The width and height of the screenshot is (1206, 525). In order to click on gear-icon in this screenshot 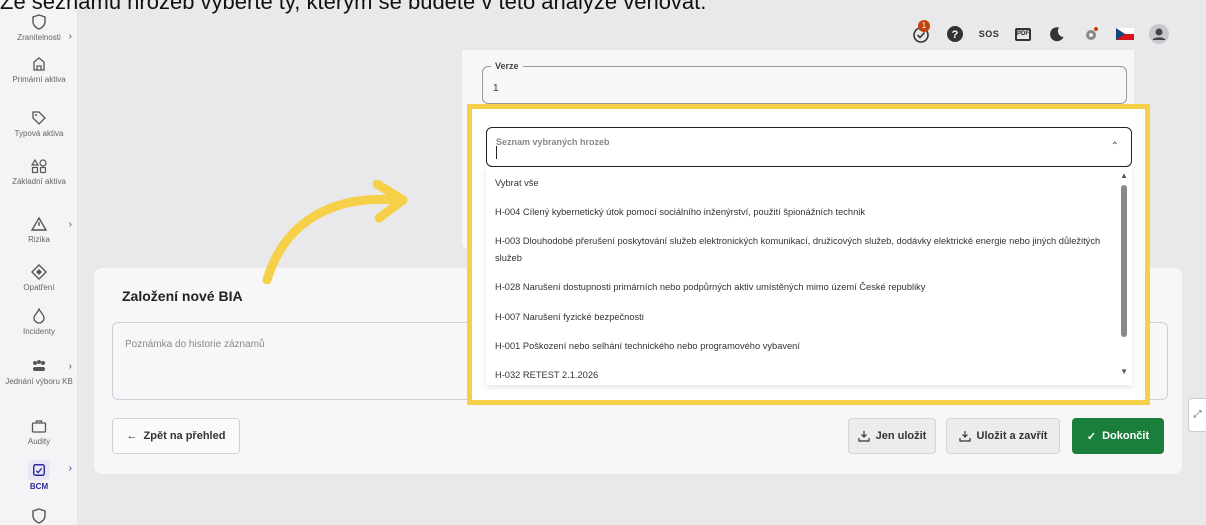, I will do `click(1092, 33)`.